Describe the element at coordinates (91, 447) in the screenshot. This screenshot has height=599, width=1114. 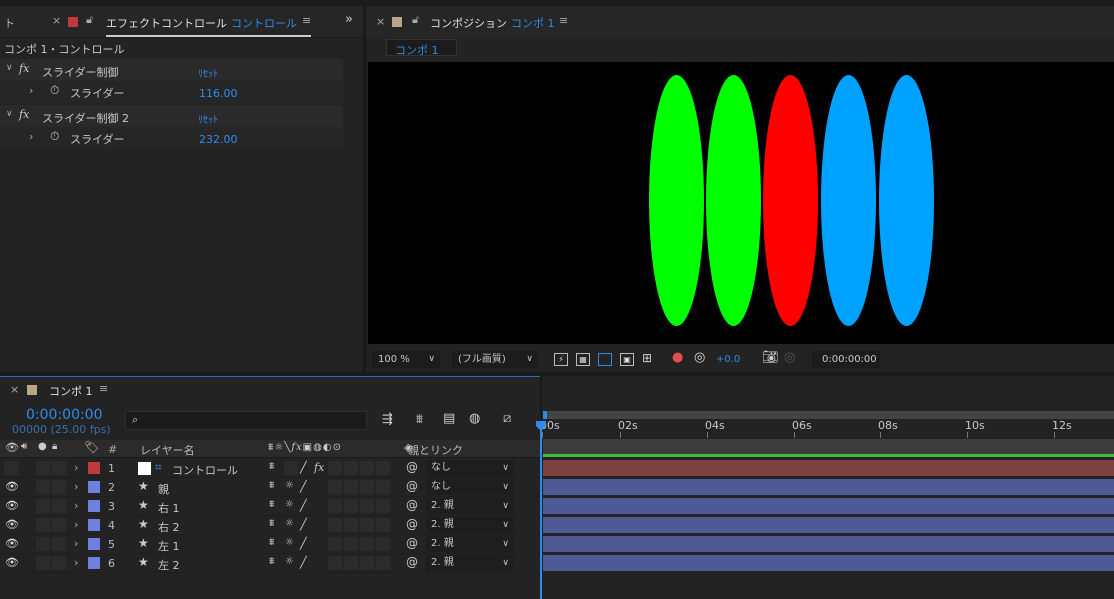
I see `label-tag-icon: 🏷︎` at that location.